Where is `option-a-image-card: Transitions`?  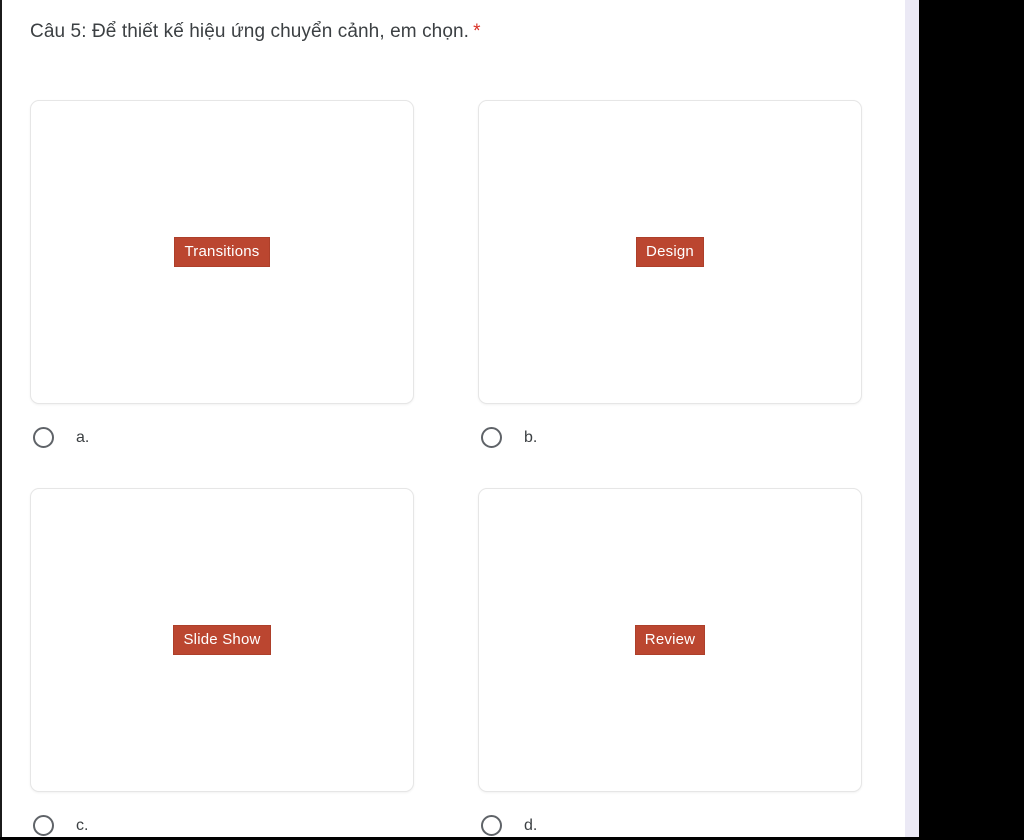 option-a-image-card: Transitions is located at coordinates (222, 252).